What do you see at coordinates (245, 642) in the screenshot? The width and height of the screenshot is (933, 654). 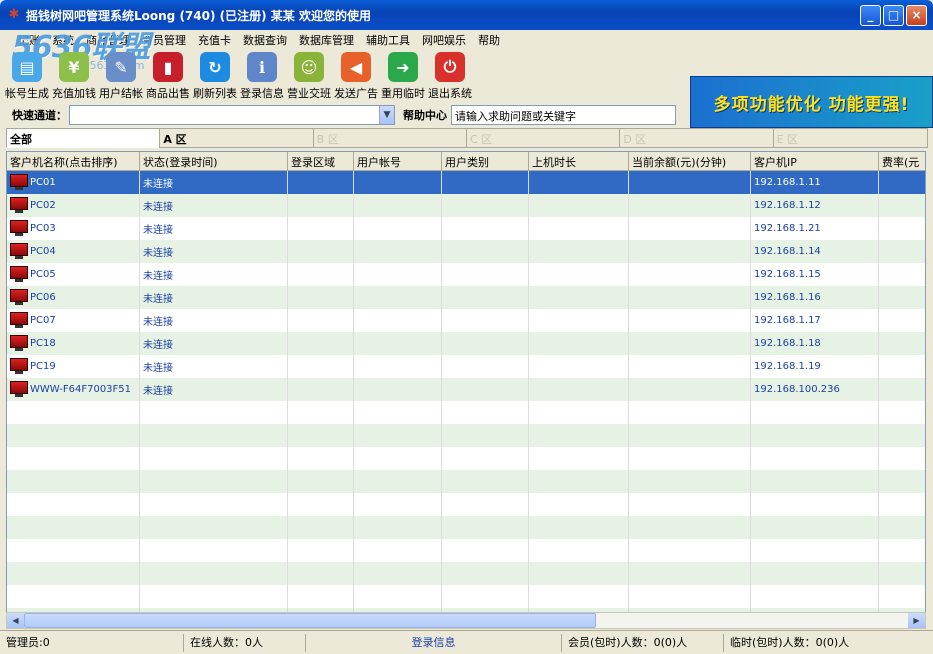 I see `status-online: 在线人数：0人` at bounding box center [245, 642].